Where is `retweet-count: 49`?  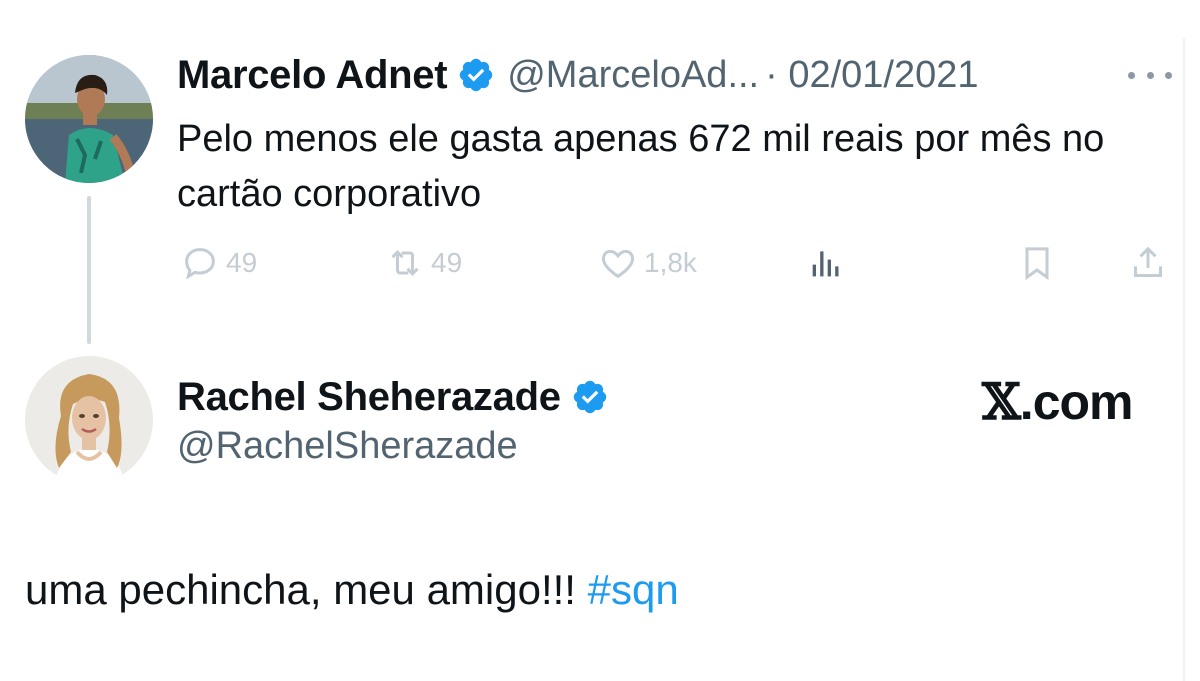 retweet-count: 49 is located at coordinates (447, 262).